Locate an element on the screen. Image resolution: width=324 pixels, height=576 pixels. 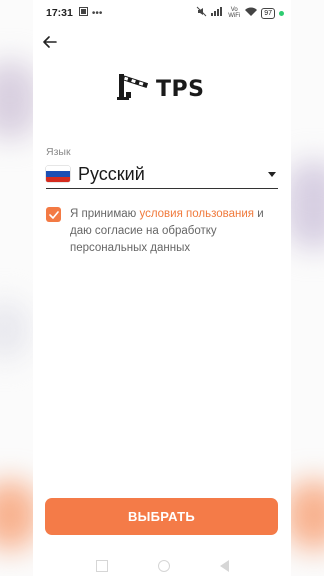
system-nav-bar is located at coordinates (162, 566).